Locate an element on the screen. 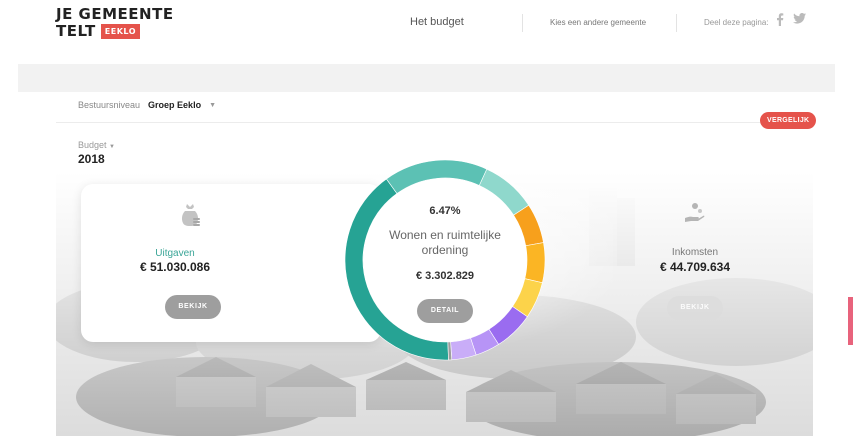 The width and height of the screenshot is (853, 436). logo-line1: JE GEMEENTE is located at coordinates (115, 14).